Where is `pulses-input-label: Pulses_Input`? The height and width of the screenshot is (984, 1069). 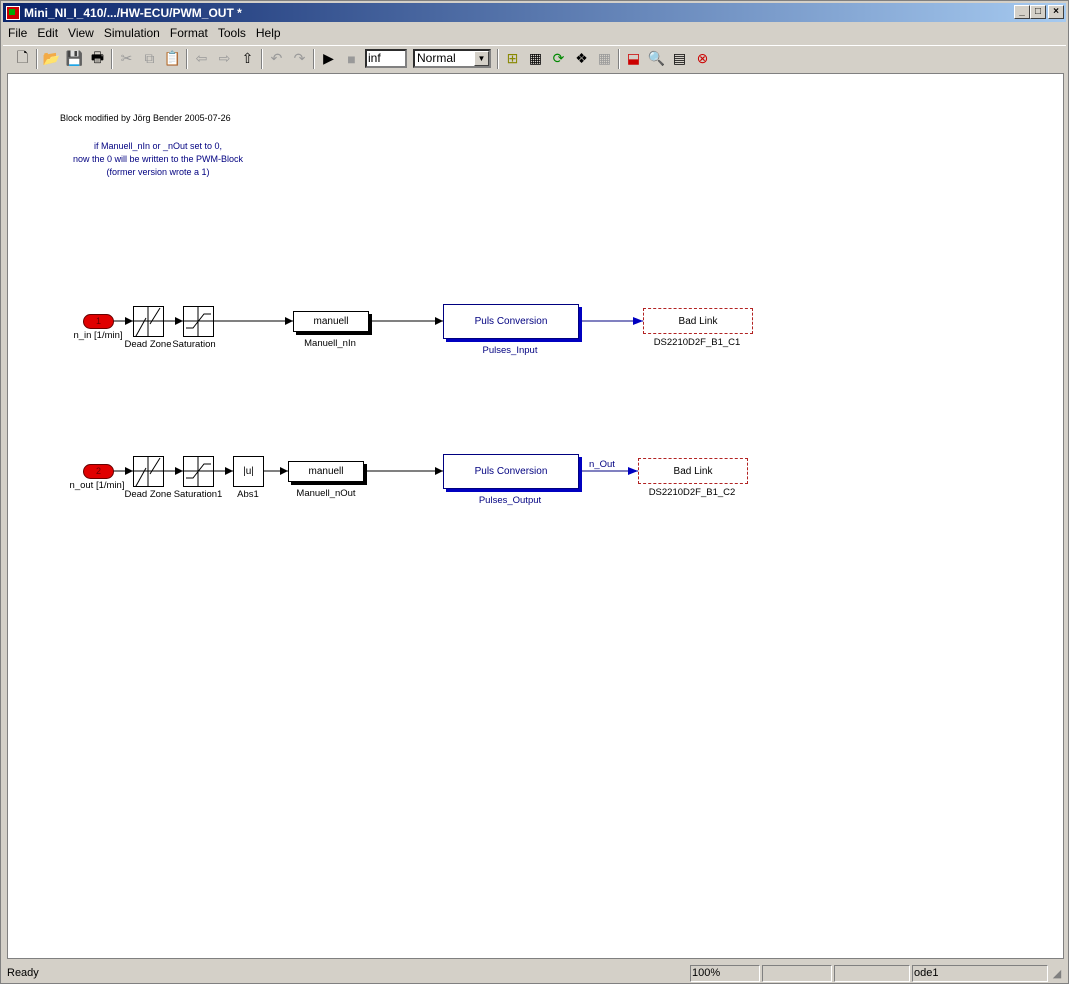 pulses-input-label: Pulses_Input is located at coordinates (510, 350).